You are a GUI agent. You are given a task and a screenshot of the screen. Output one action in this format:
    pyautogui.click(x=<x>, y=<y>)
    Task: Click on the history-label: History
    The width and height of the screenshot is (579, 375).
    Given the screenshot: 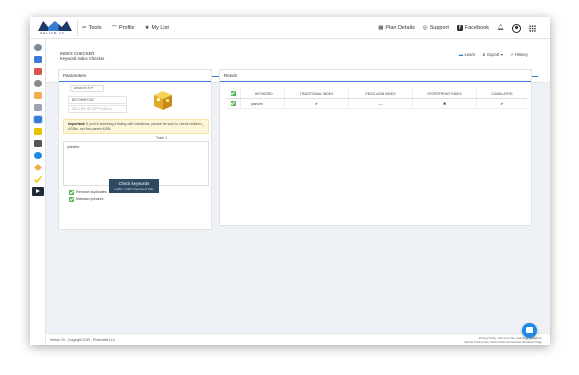 What is the action you would take?
    pyautogui.click(x=521, y=54)
    